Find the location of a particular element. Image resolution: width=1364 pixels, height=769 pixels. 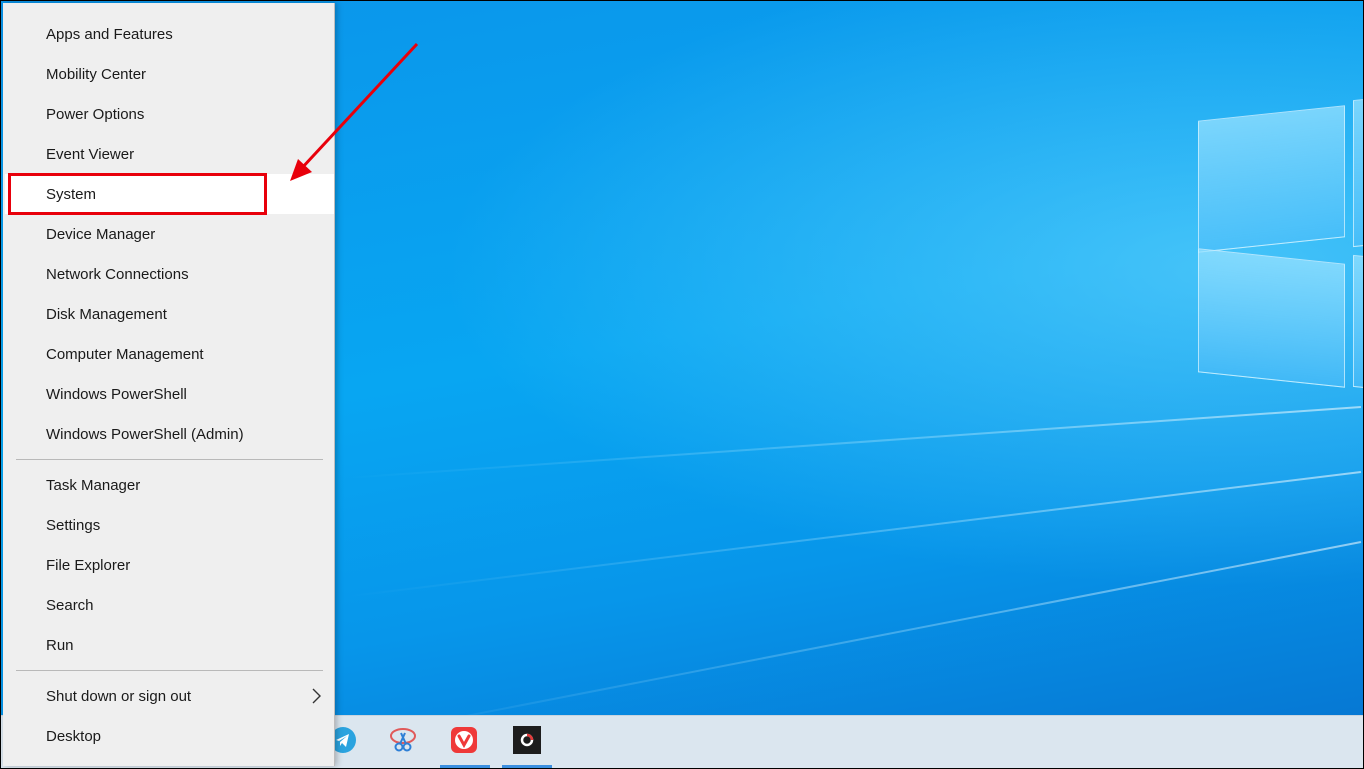

menu-item-label: Device Manager is located at coordinates (101, 234).